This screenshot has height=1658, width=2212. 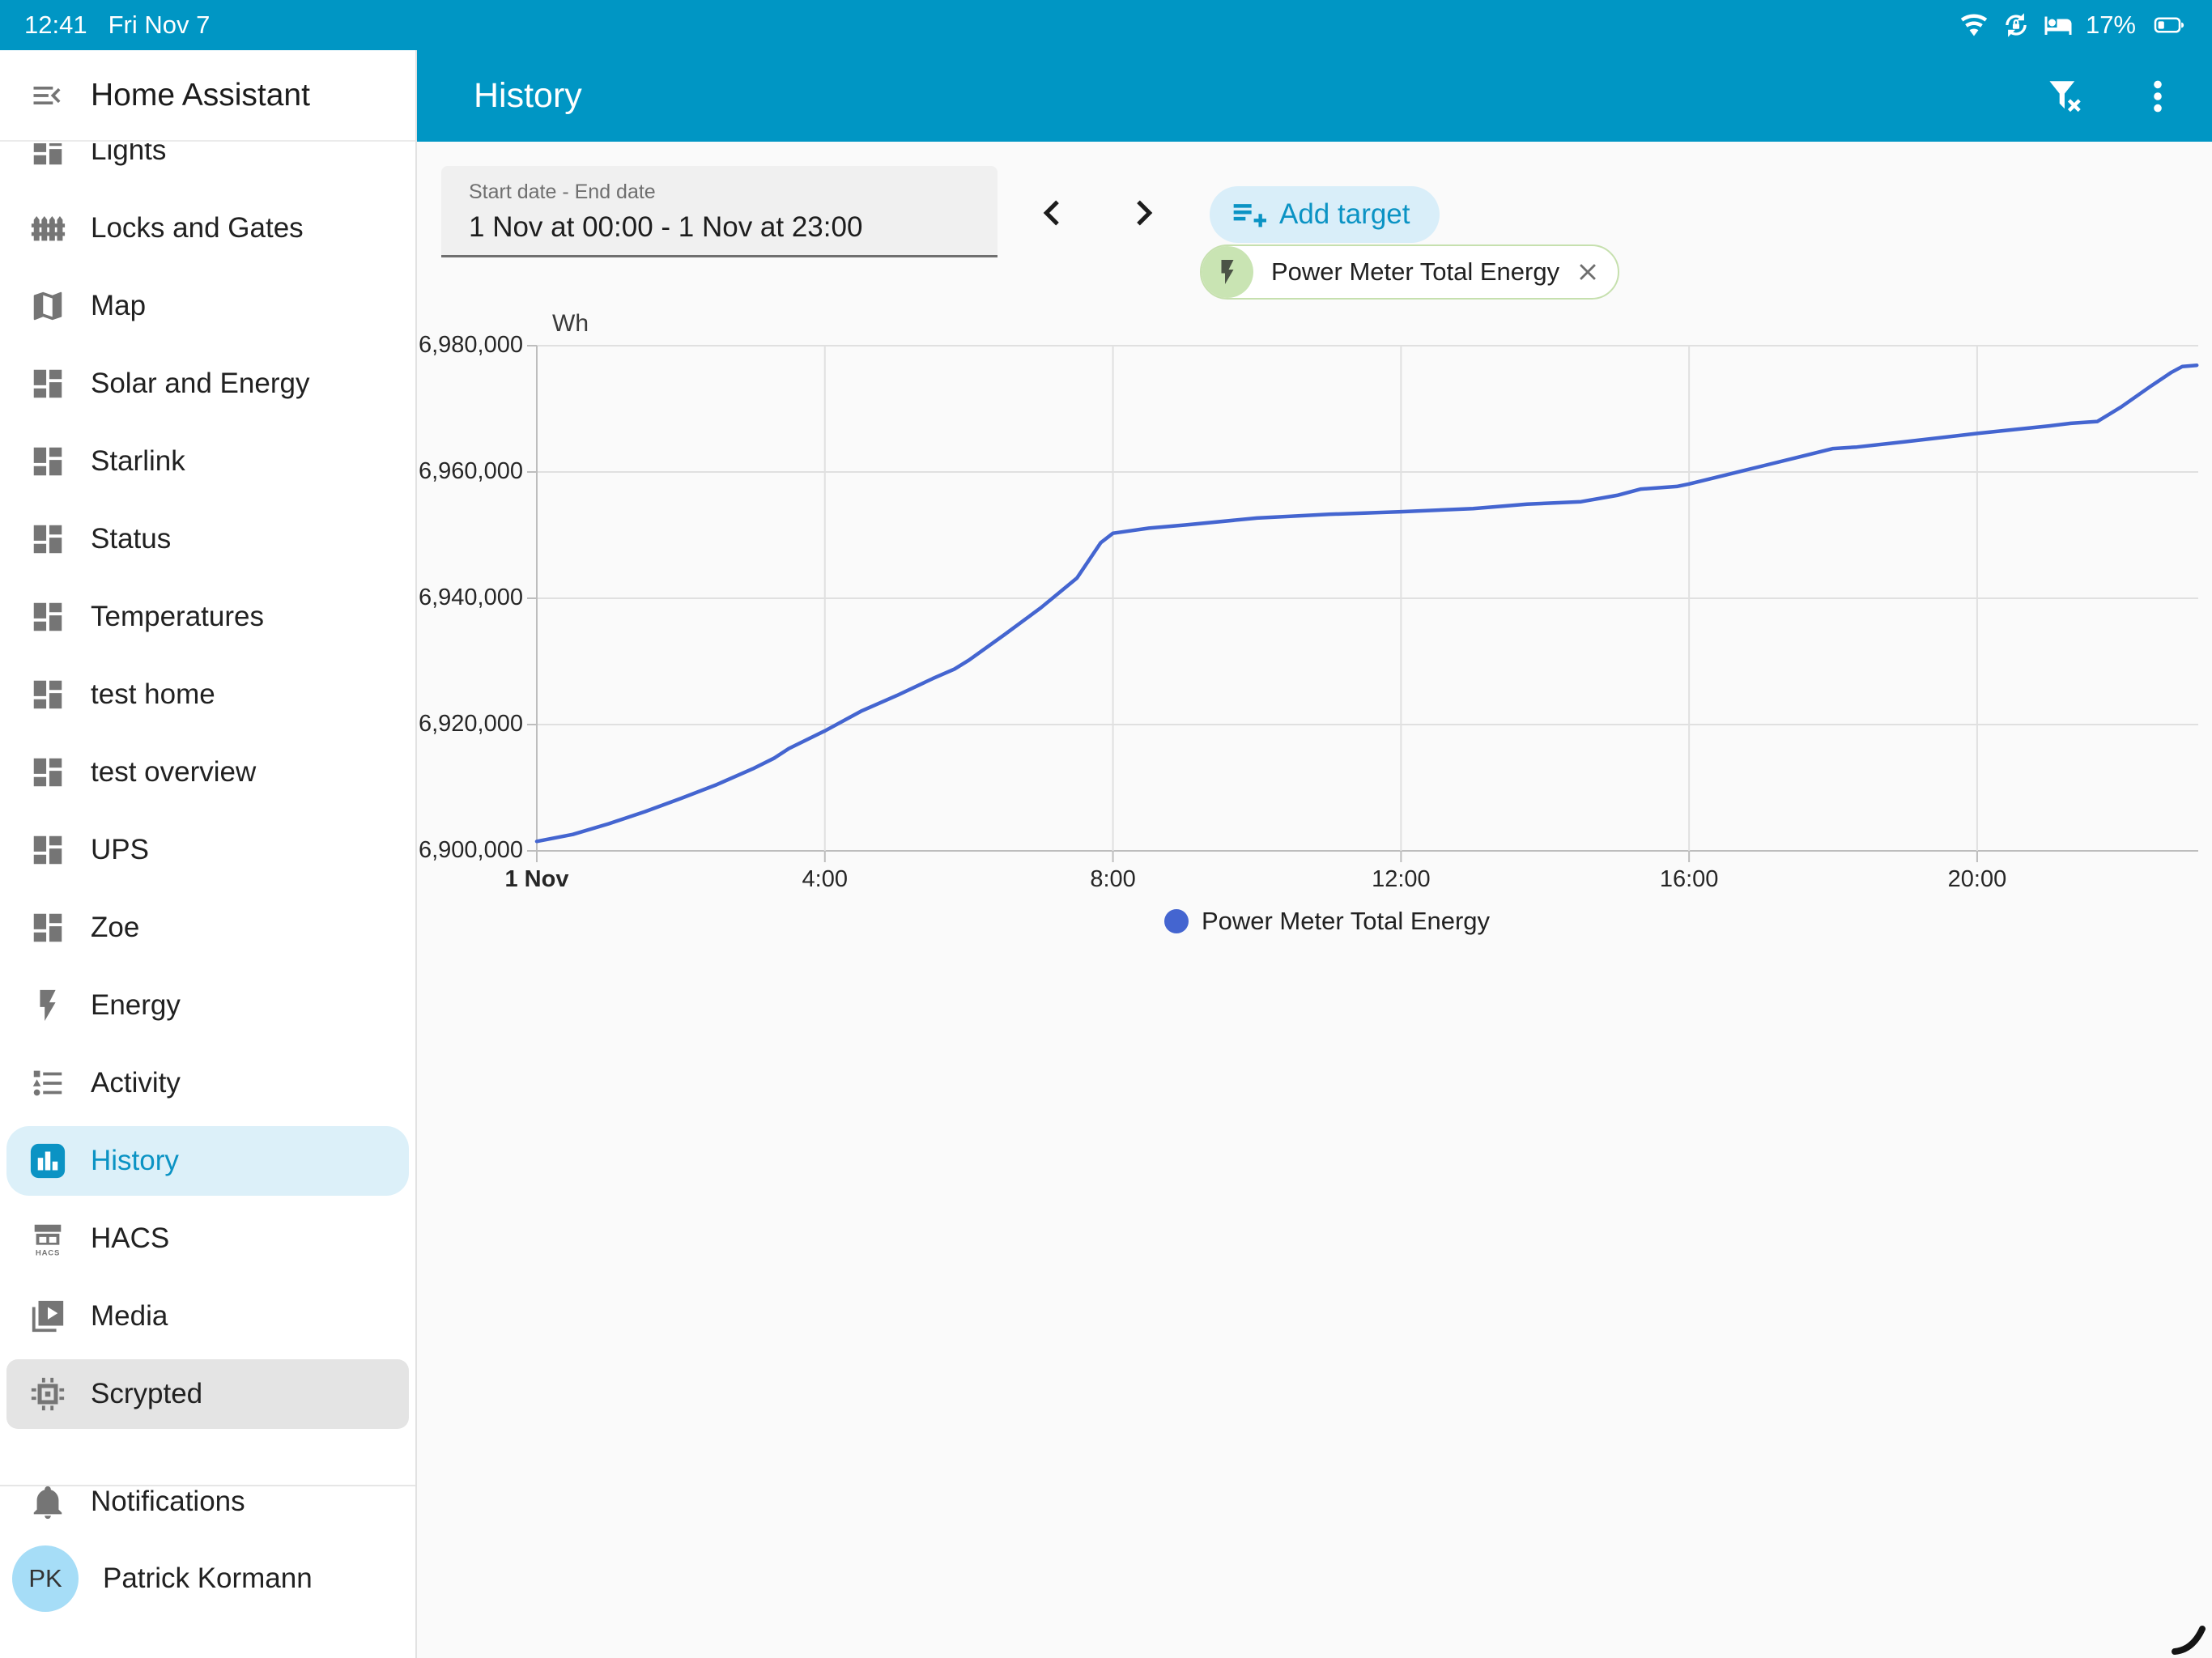 I want to click on x-axis-label: 1 Nov, so click(x=536, y=879).